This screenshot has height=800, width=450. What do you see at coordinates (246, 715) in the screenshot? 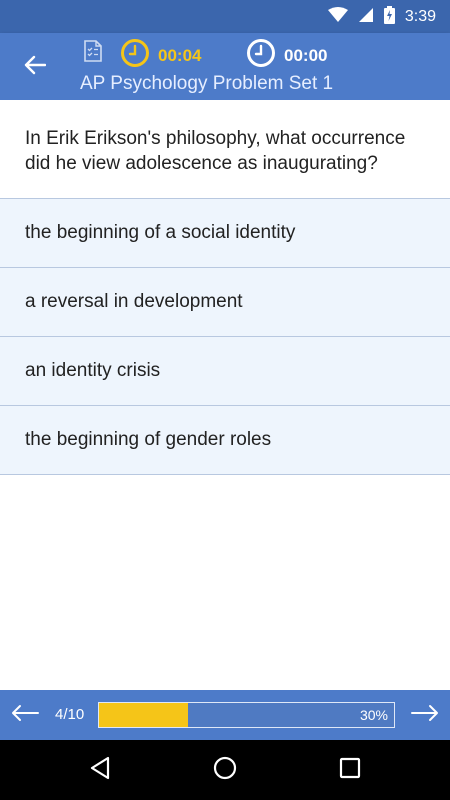
I see `progress-bar: 30%` at bounding box center [246, 715].